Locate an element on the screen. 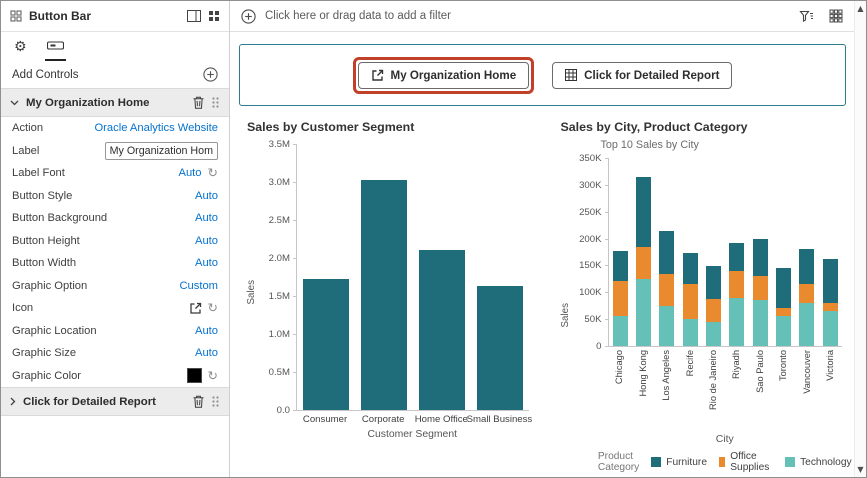 Image resolution: width=867 pixels, height=478 pixels. label-input: My Organization Hom is located at coordinates (161, 150).